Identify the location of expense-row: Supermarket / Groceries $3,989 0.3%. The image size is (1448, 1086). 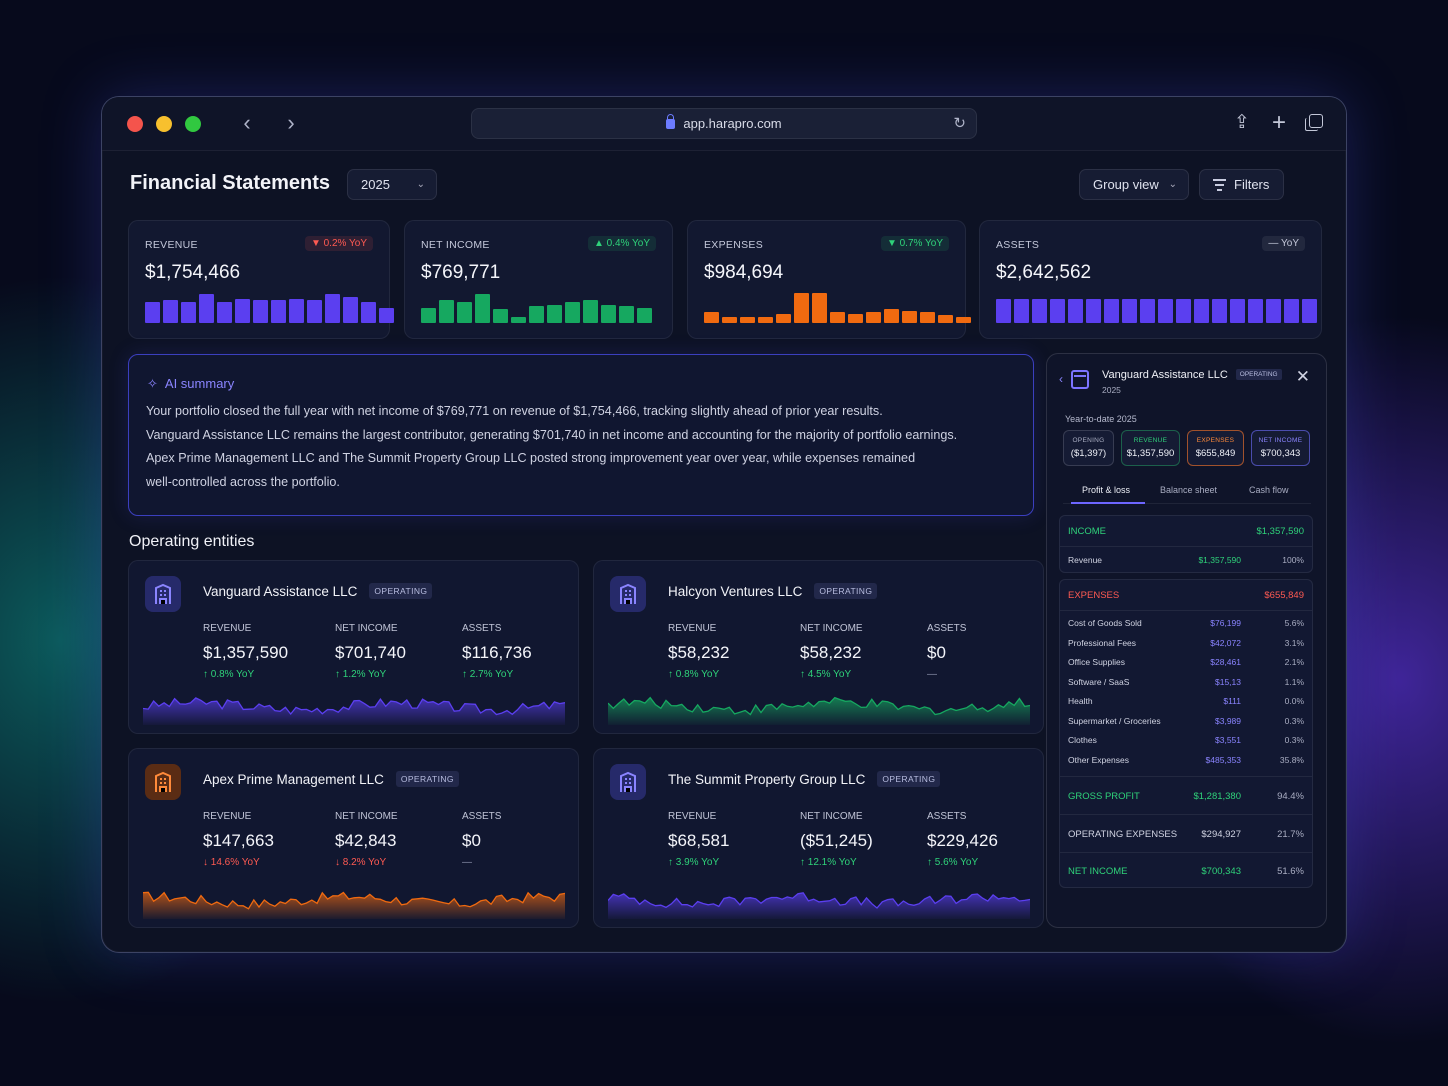
(1186, 720).